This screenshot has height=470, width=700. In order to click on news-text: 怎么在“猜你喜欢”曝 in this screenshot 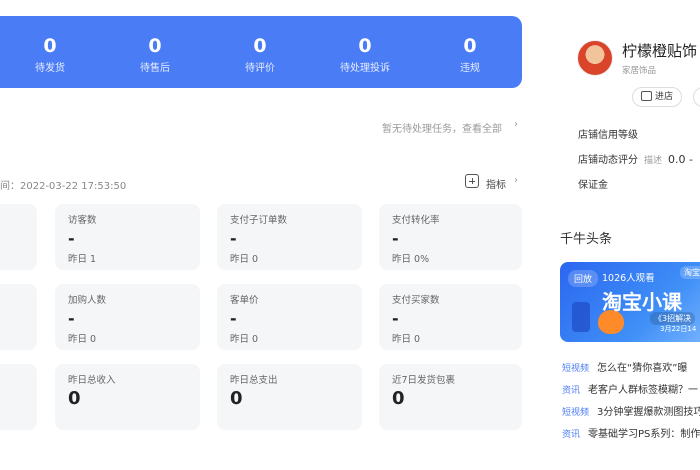, I will do `click(642, 368)`.